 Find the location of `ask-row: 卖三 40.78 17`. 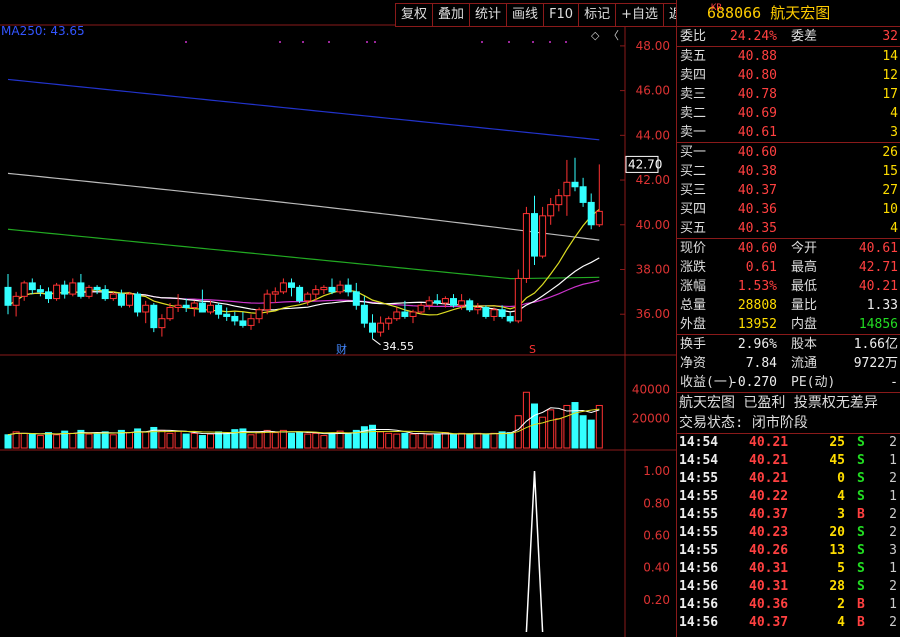

ask-row: 卖三 40.78 17 is located at coordinates (788, 94).